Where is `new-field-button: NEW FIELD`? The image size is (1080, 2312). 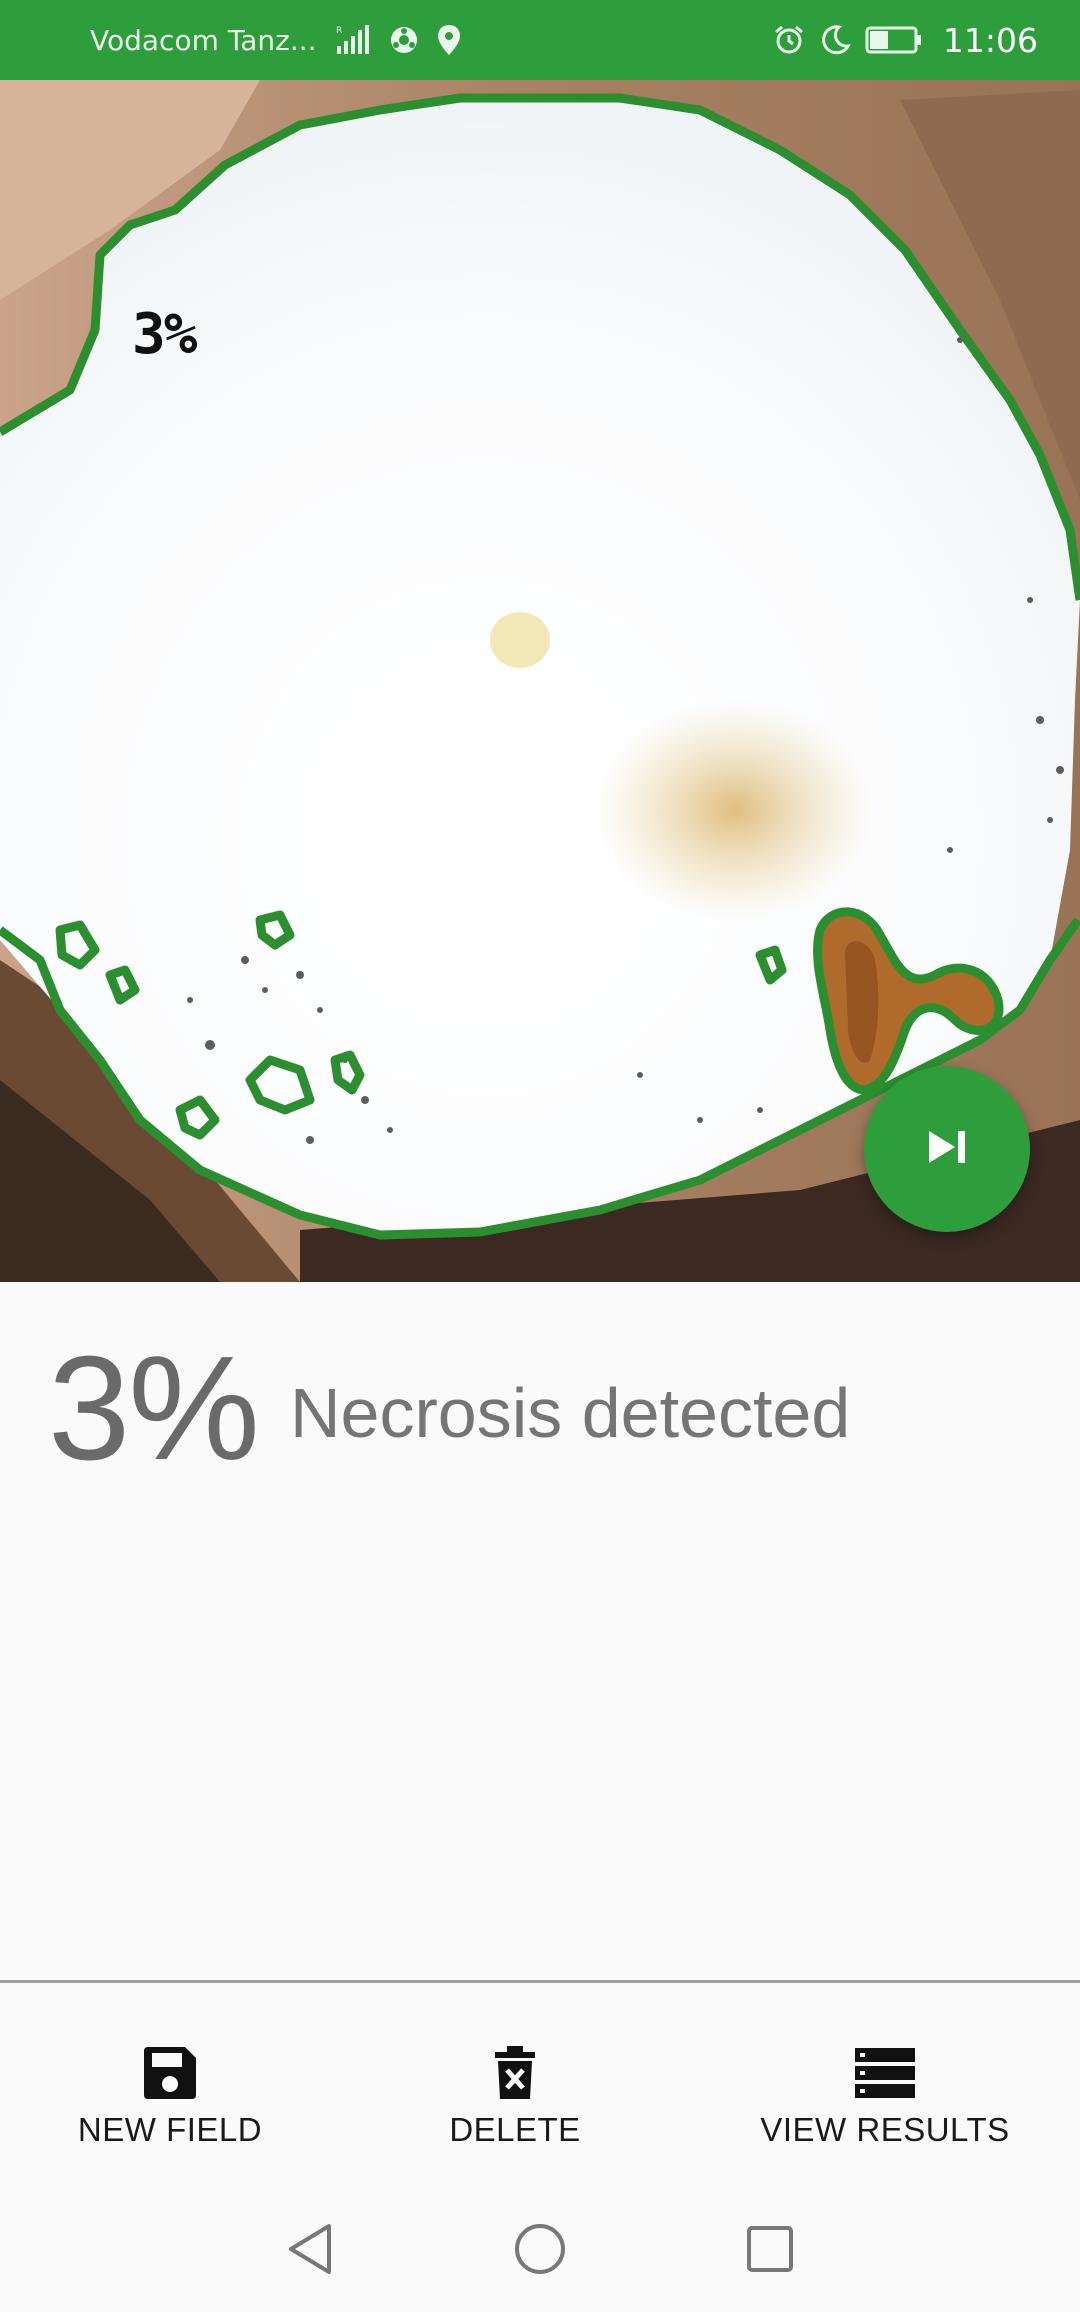
new-field-button: NEW FIELD is located at coordinates (170, 2085).